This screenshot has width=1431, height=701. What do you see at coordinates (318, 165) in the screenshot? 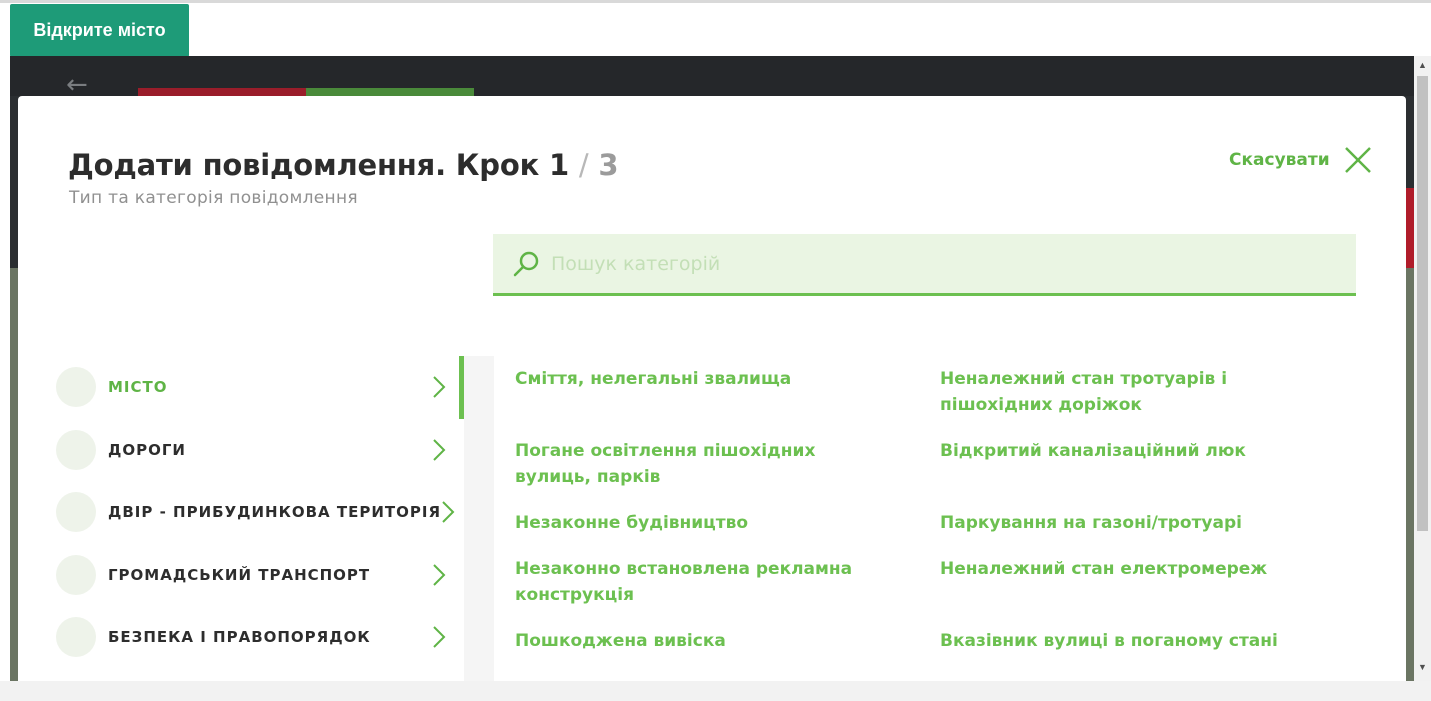
I see `modal-title-text: Додати повідомлення. Крок 1` at bounding box center [318, 165].